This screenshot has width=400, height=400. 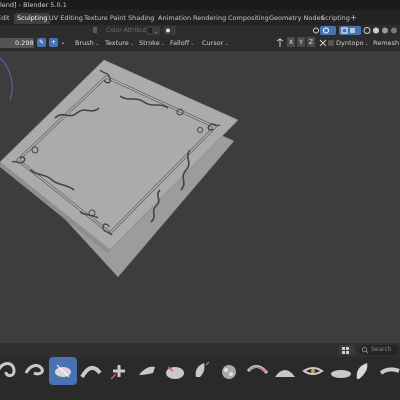 What do you see at coordinates (119, 371) in the screenshot?
I see `pinch-brush-icon` at bounding box center [119, 371].